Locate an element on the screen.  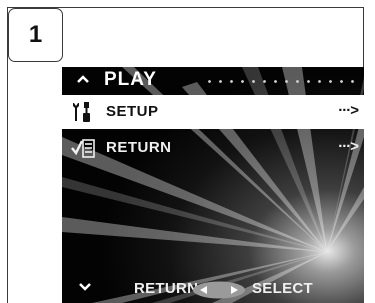
menu-item-setup: SETUP ···> is located at coordinates (213, 112).